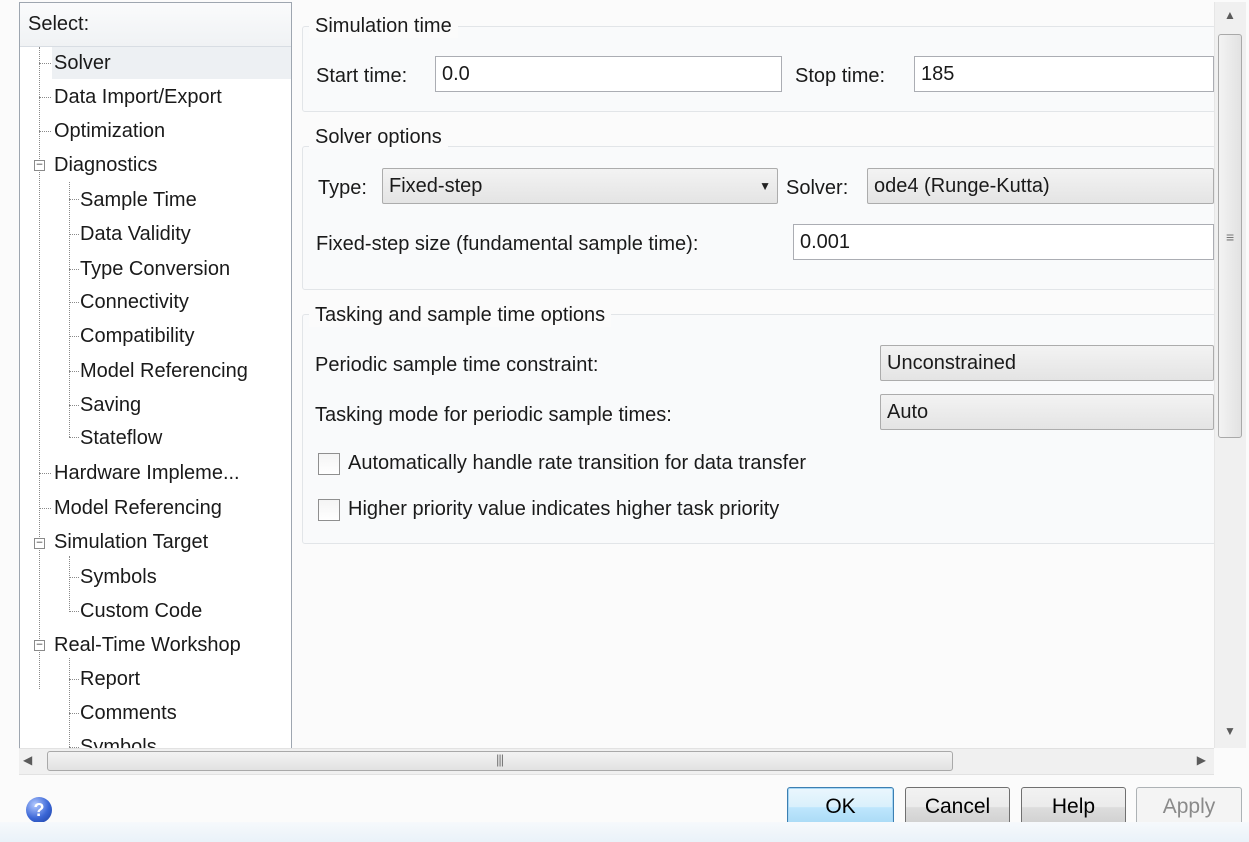 The width and height of the screenshot is (1249, 842). What do you see at coordinates (624, 832) in the screenshot?
I see `background-strip` at bounding box center [624, 832].